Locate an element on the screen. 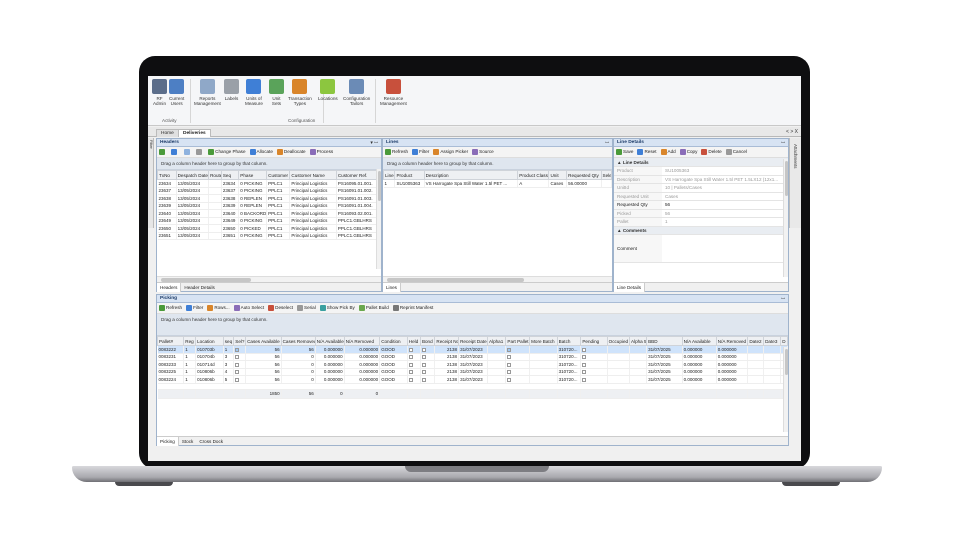 Image resolution: width=954 pixels, height=542 pixels. column-header-receipt-date: Receipt Date is located at coordinates (473, 341).